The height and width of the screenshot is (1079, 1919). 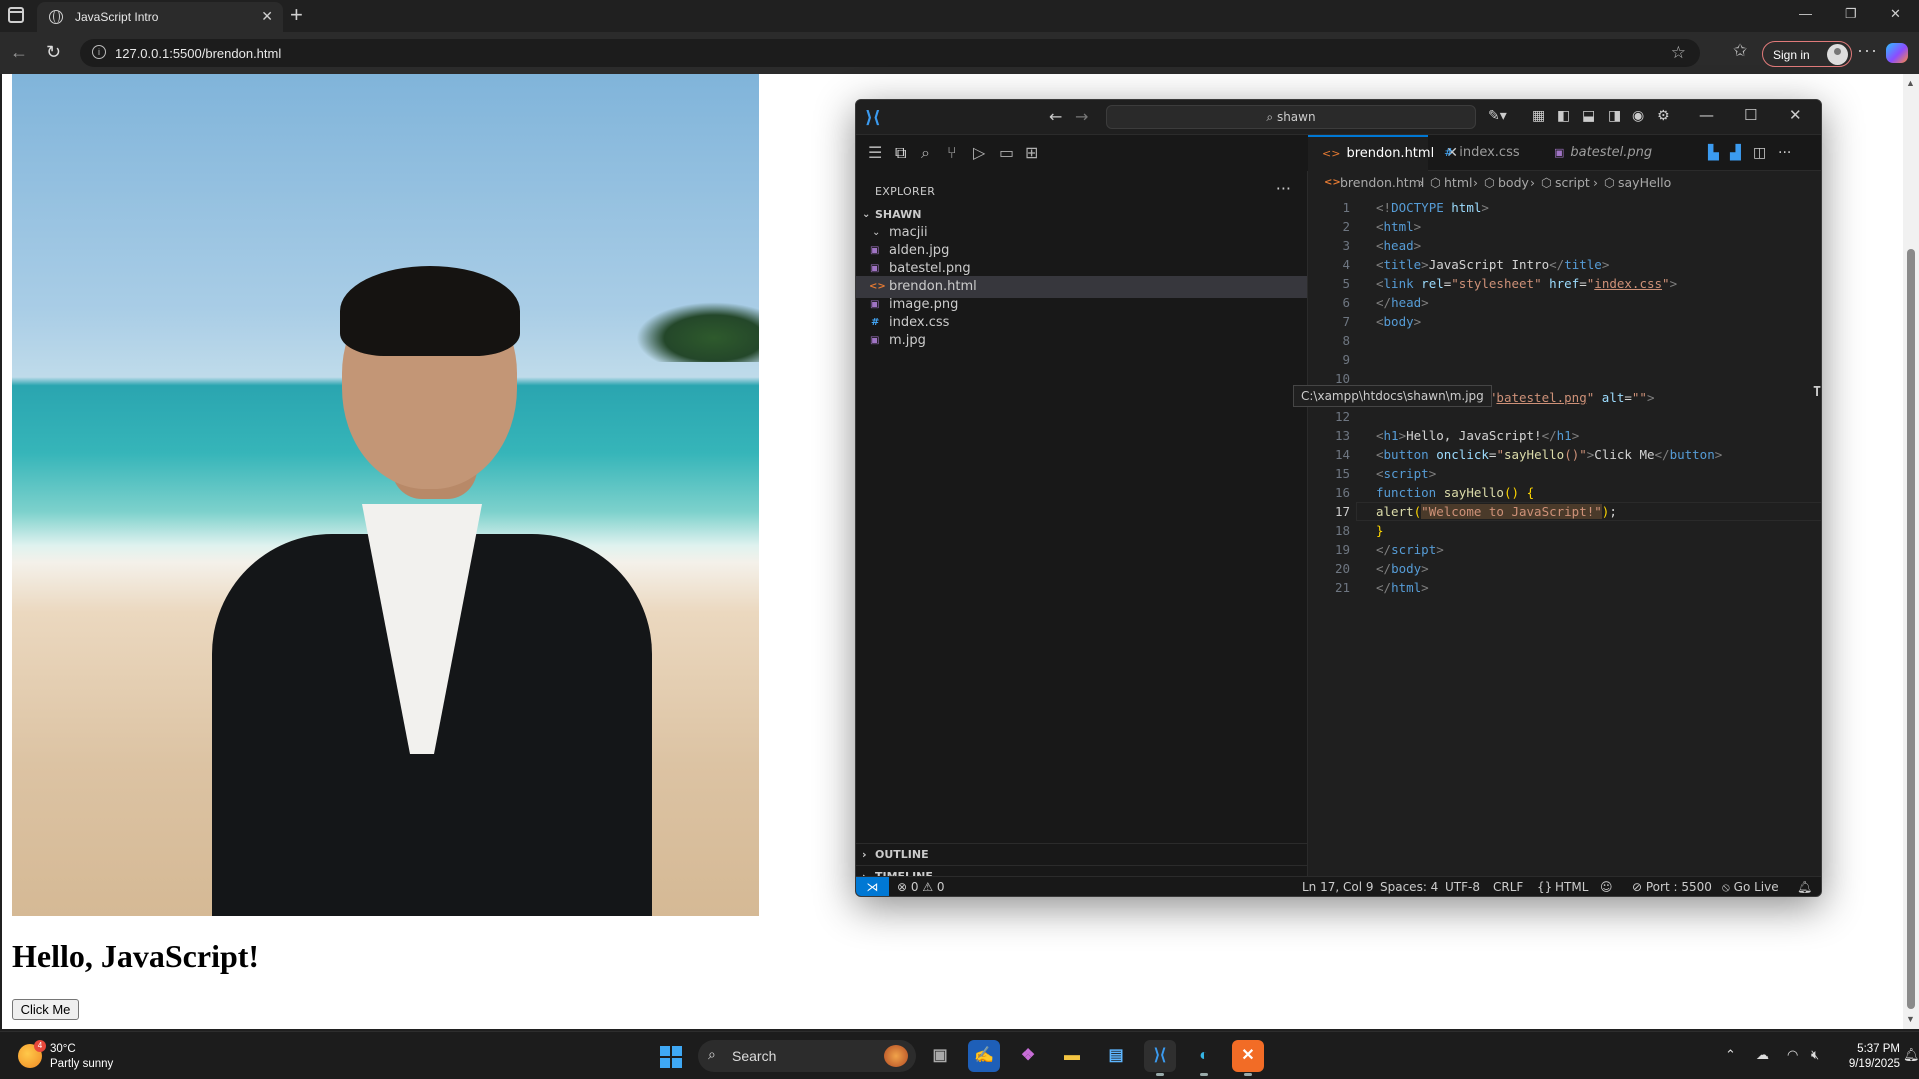 I want to click on refresh-icon: ↻, so click(x=53, y=52).